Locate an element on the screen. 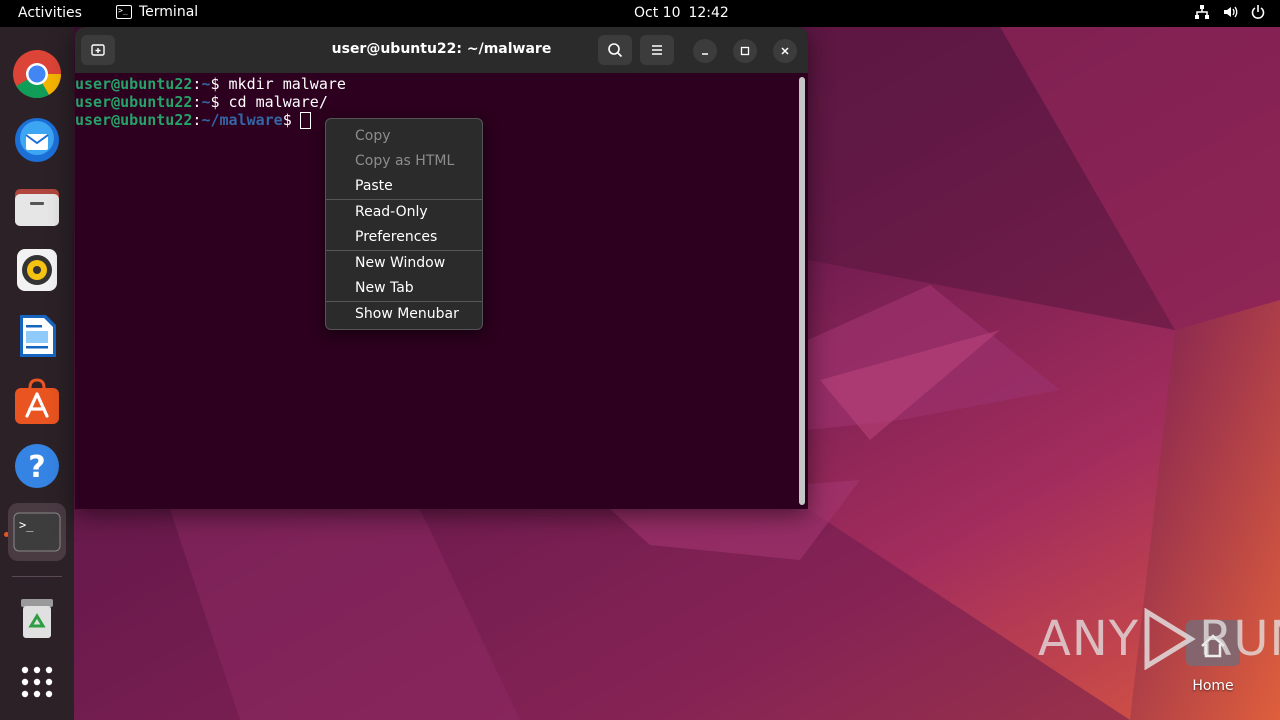 Image resolution: width=1280 pixels, height=720 pixels. power-icon is located at coordinates (1258, 12).